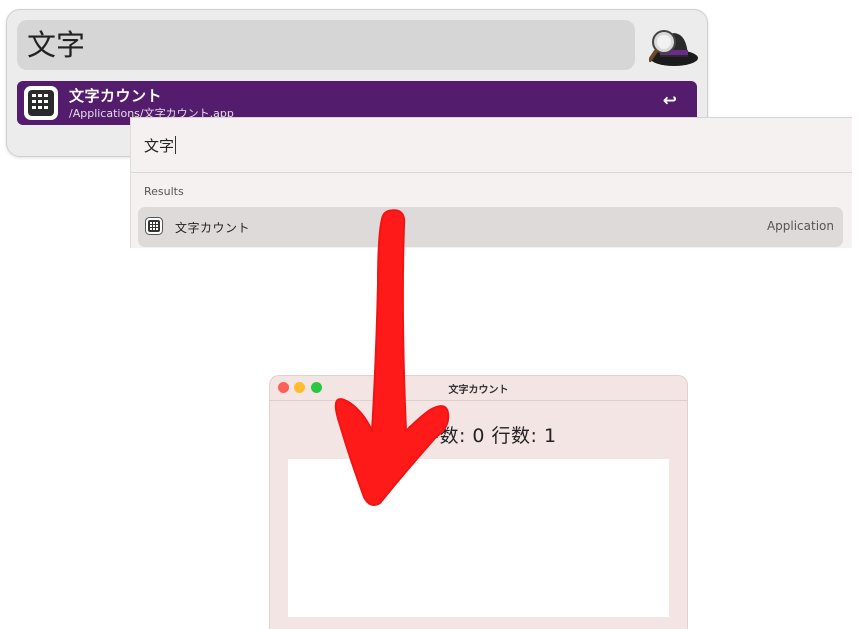 This screenshot has width=859, height=629. What do you see at coordinates (116, 96) in the screenshot?
I see `alfred-result-title: 文字カウント` at bounding box center [116, 96].